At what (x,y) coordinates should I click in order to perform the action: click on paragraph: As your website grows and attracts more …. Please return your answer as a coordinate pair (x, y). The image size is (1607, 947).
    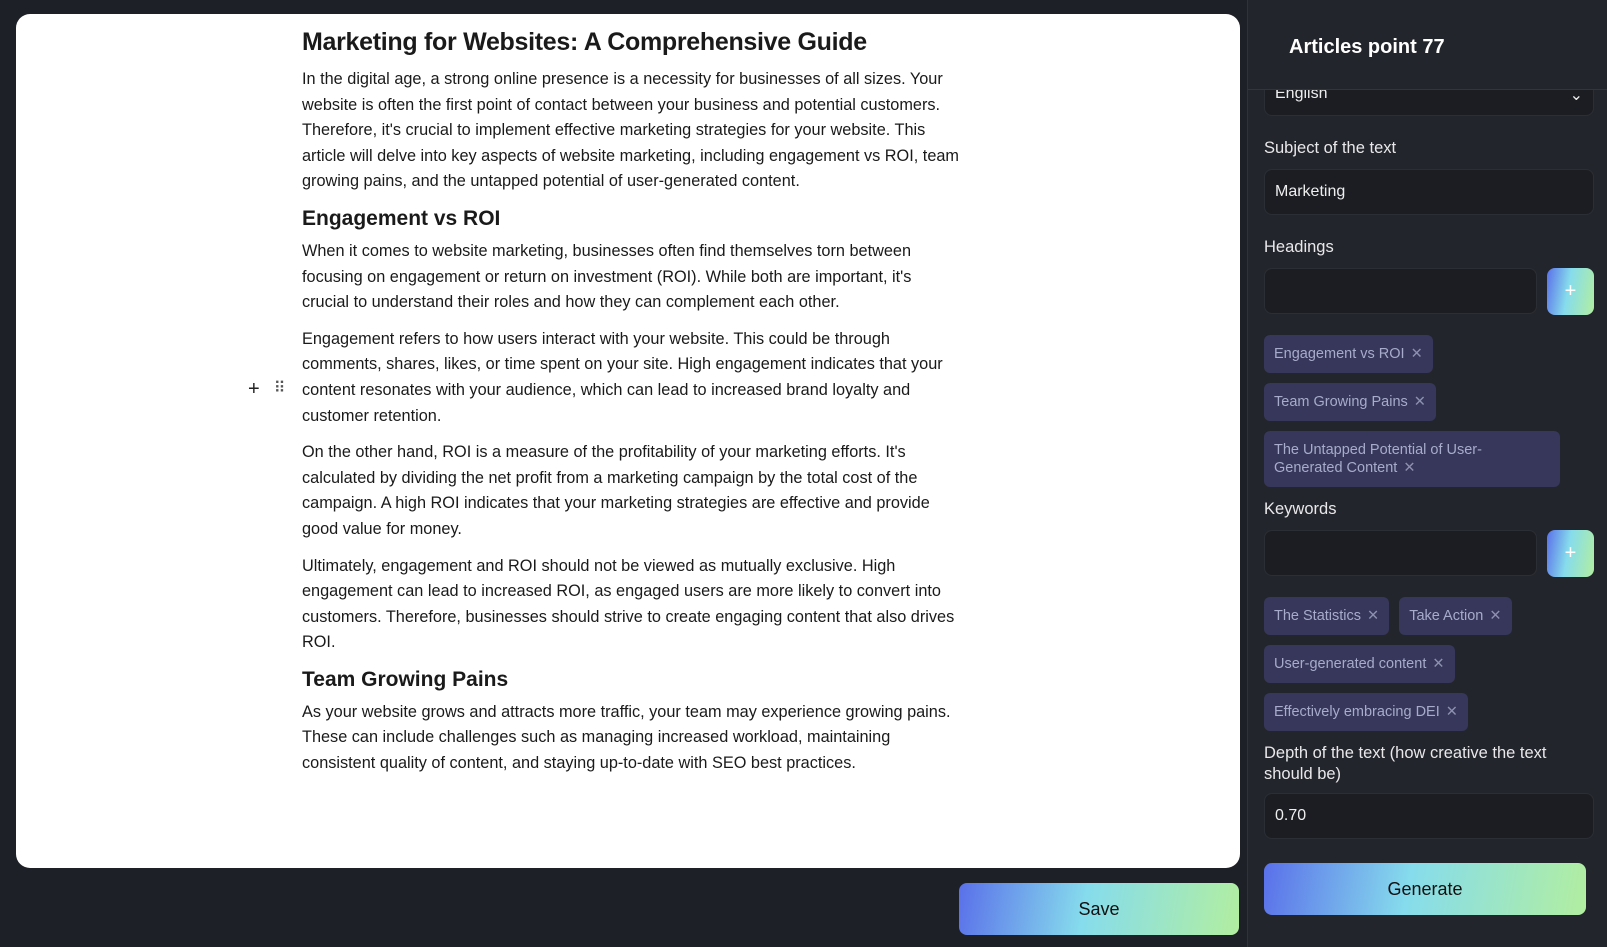
    Looking at the image, I should click on (626, 737).